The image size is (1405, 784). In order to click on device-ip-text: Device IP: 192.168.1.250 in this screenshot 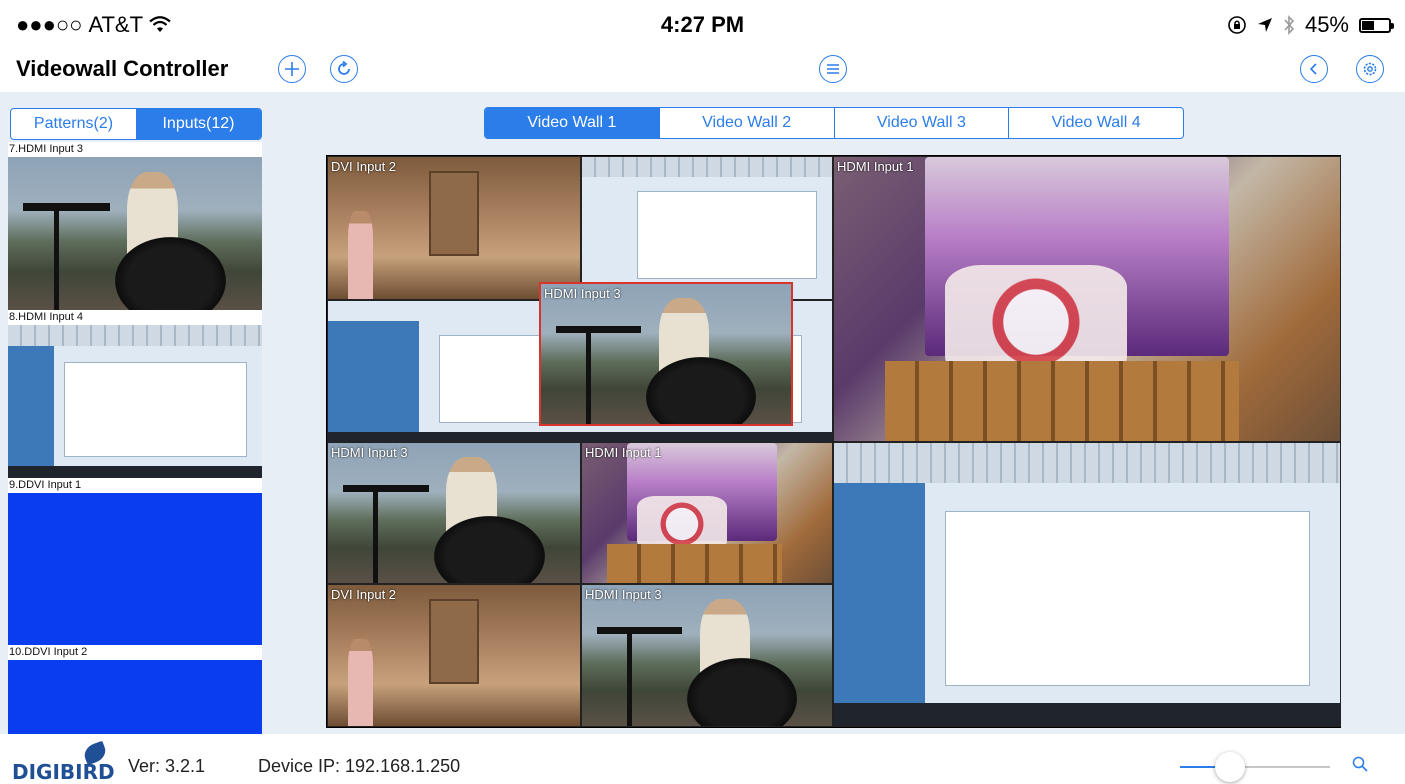, I will do `click(359, 766)`.